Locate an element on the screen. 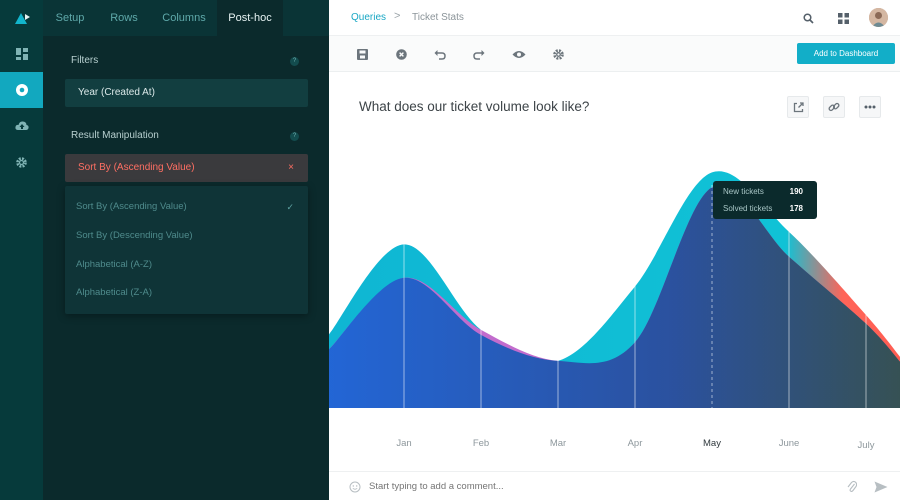  more-options-icon is located at coordinates (870, 107).